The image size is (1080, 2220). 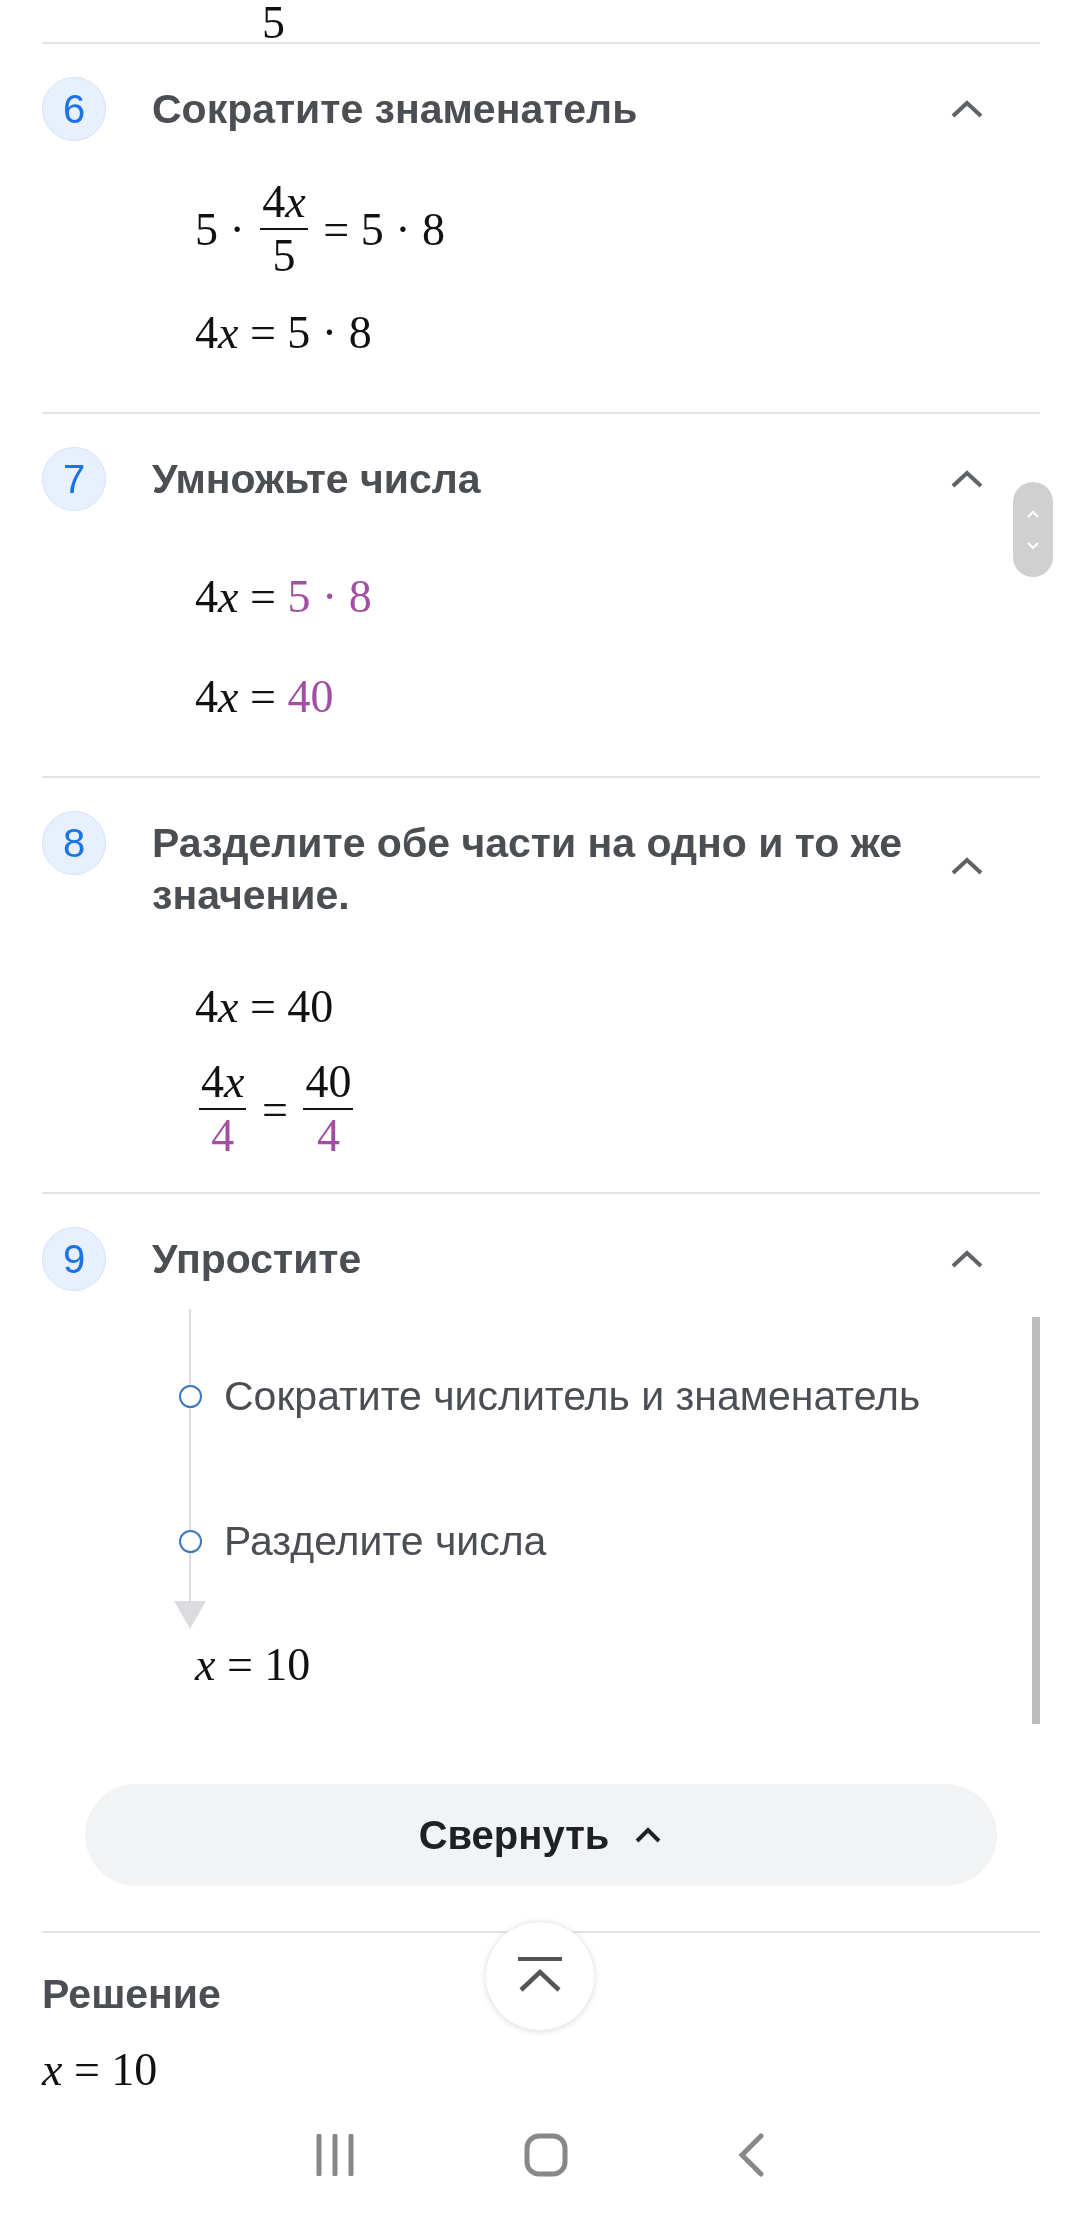 I want to click on step-number: 8, so click(x=74, y=843).